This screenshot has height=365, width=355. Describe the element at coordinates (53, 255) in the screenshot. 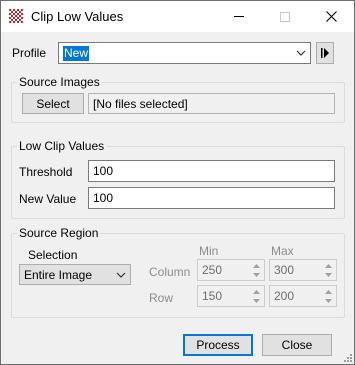

I see `selection-label: Selection` at that location.